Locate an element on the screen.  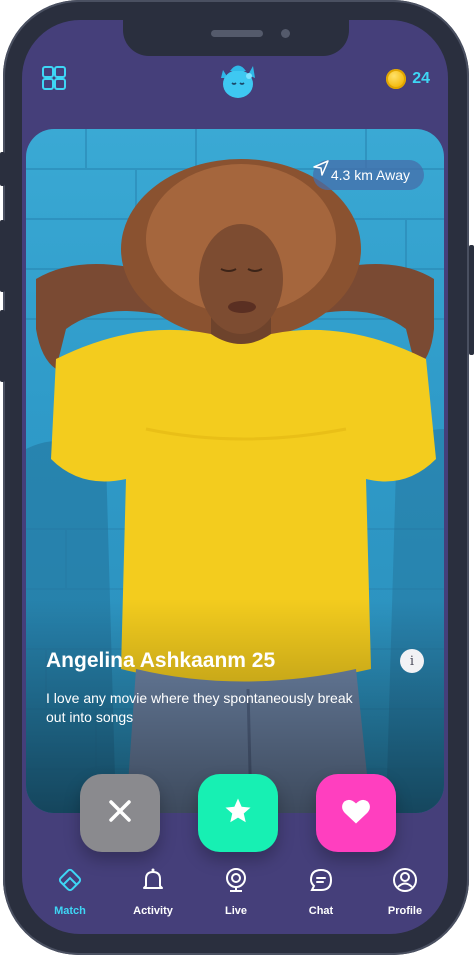
nope-button is located at coordinates (120, 813).